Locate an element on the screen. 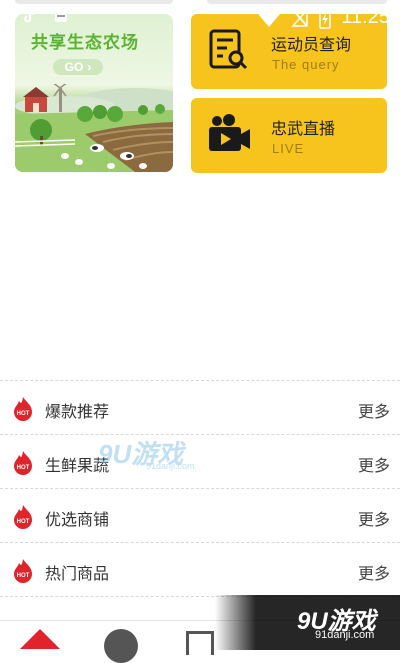 The height and width of the screenshot is (663, 400). card-subtitle: The query is located at coordinates (306, 64).